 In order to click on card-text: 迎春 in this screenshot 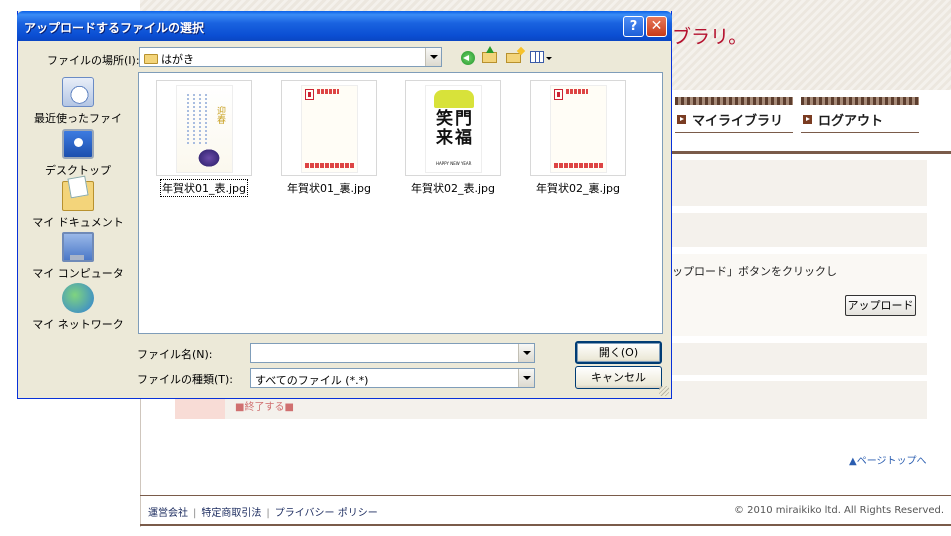, I will do `click(220, 115)`.